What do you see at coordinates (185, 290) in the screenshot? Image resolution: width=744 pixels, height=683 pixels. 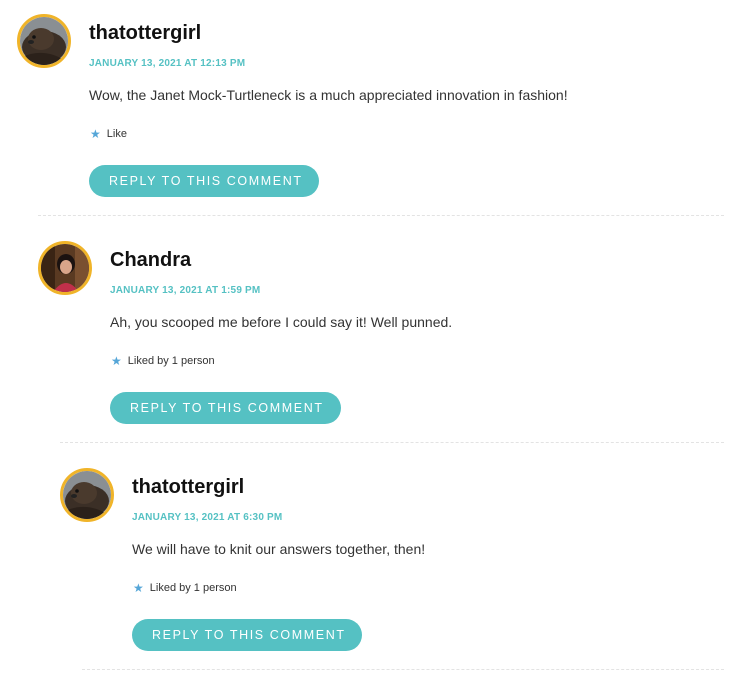 I see `comment-date: JANUARY 13, 2021 AT 1:59 PM` at bounding box center [185, 290].